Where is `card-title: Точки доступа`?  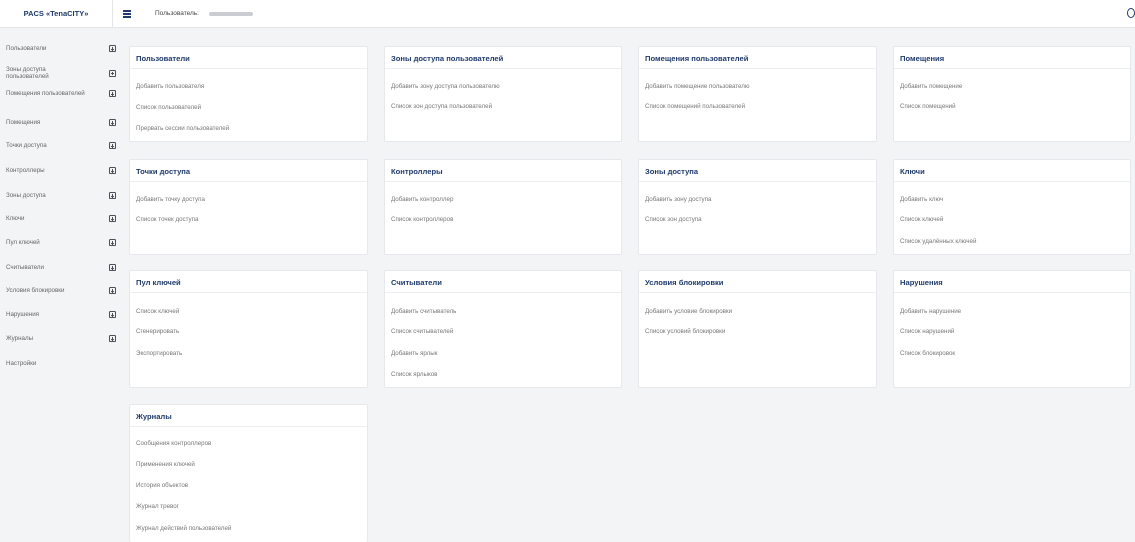
card-title: Точки доступа is located at coordinates (248, 171).